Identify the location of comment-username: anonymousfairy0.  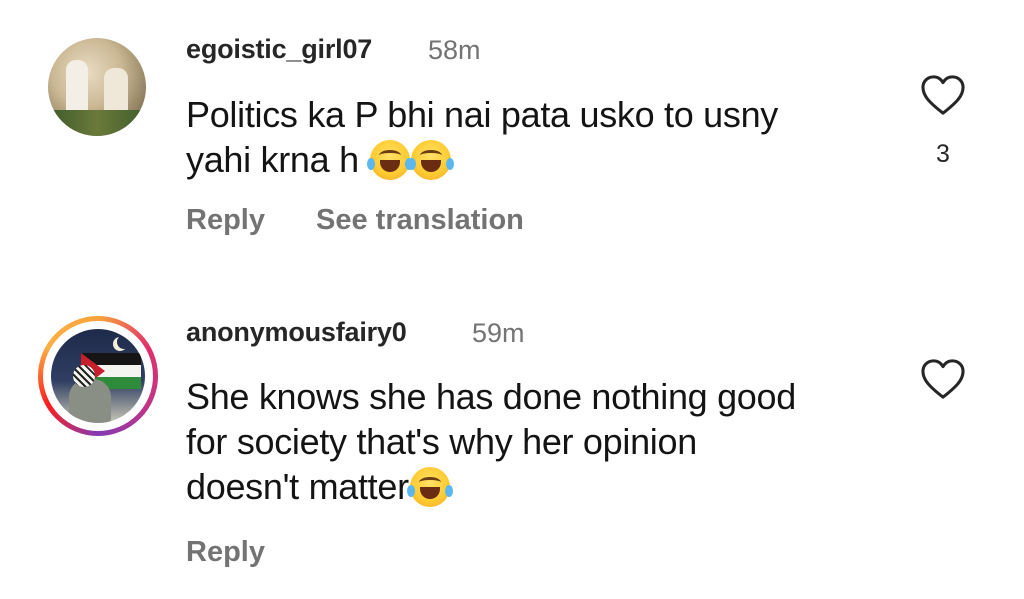
(296, 332).